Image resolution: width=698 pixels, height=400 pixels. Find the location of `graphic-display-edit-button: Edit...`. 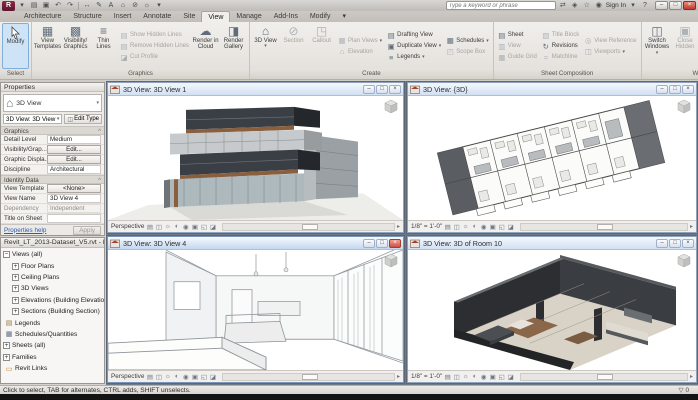

graphic-display-edit-button: Edit... is located at coordinates (74, 160).